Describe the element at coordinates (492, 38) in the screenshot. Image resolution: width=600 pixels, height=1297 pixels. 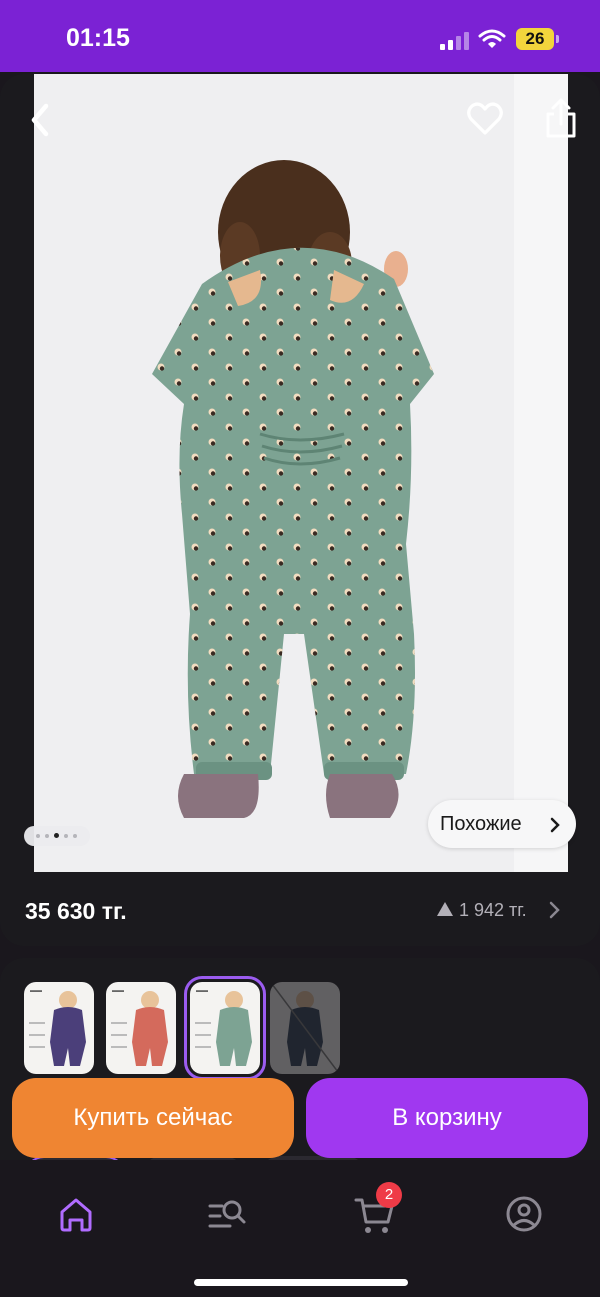
I see `wifi-icon` at that location.